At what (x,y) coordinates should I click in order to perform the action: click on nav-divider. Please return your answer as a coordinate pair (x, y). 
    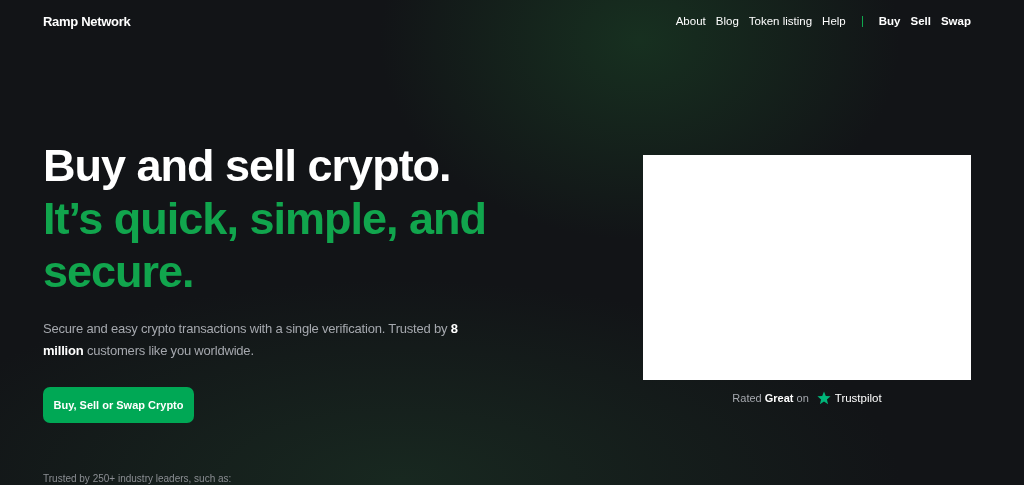
    Looking at the image, I should click on (862, 21).